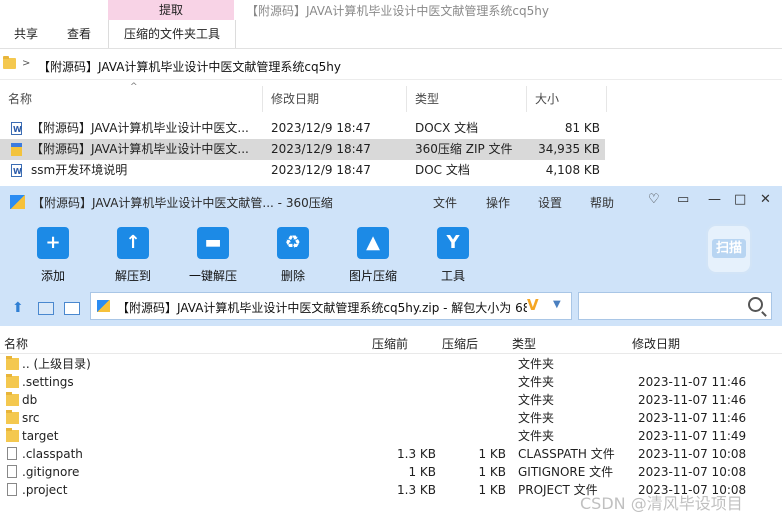 The height and width of the screenshot is (514, 782). What do you see at coordinates (675, 306) in the screenshot?
I see `search-input` at bounding box center [675, 306].